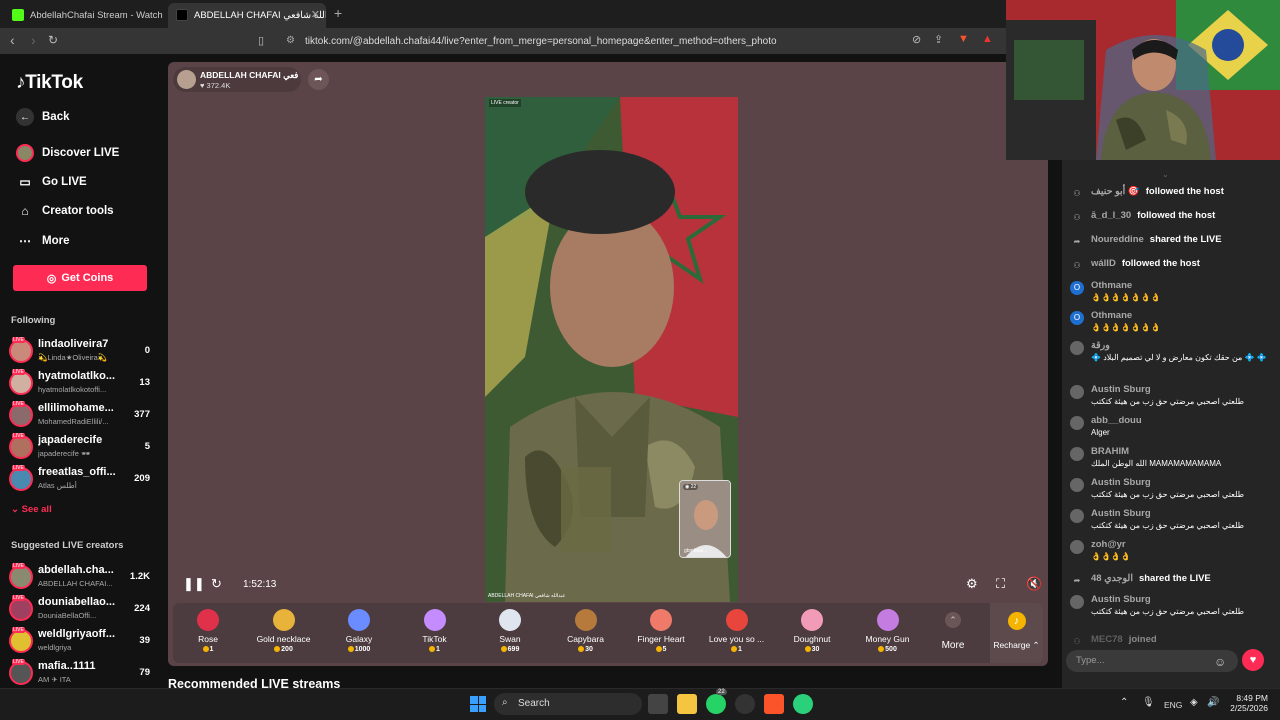 The width and height of the screenshot is (1280, 720). I want to click on chat-username: zoh@yr, so click(1108, 544).